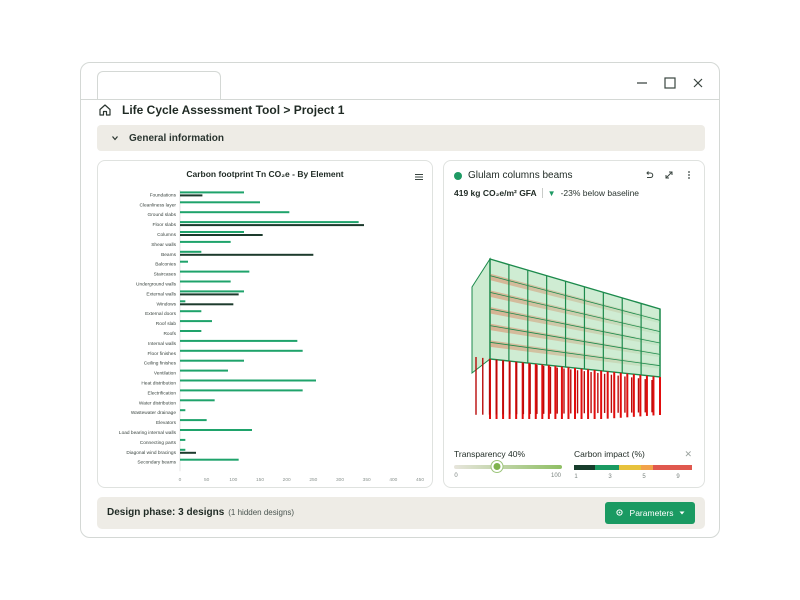  What do you see at coordinates (105, 110) in the screenshot?
I see `home-icon` at bounding box center [105, 110].